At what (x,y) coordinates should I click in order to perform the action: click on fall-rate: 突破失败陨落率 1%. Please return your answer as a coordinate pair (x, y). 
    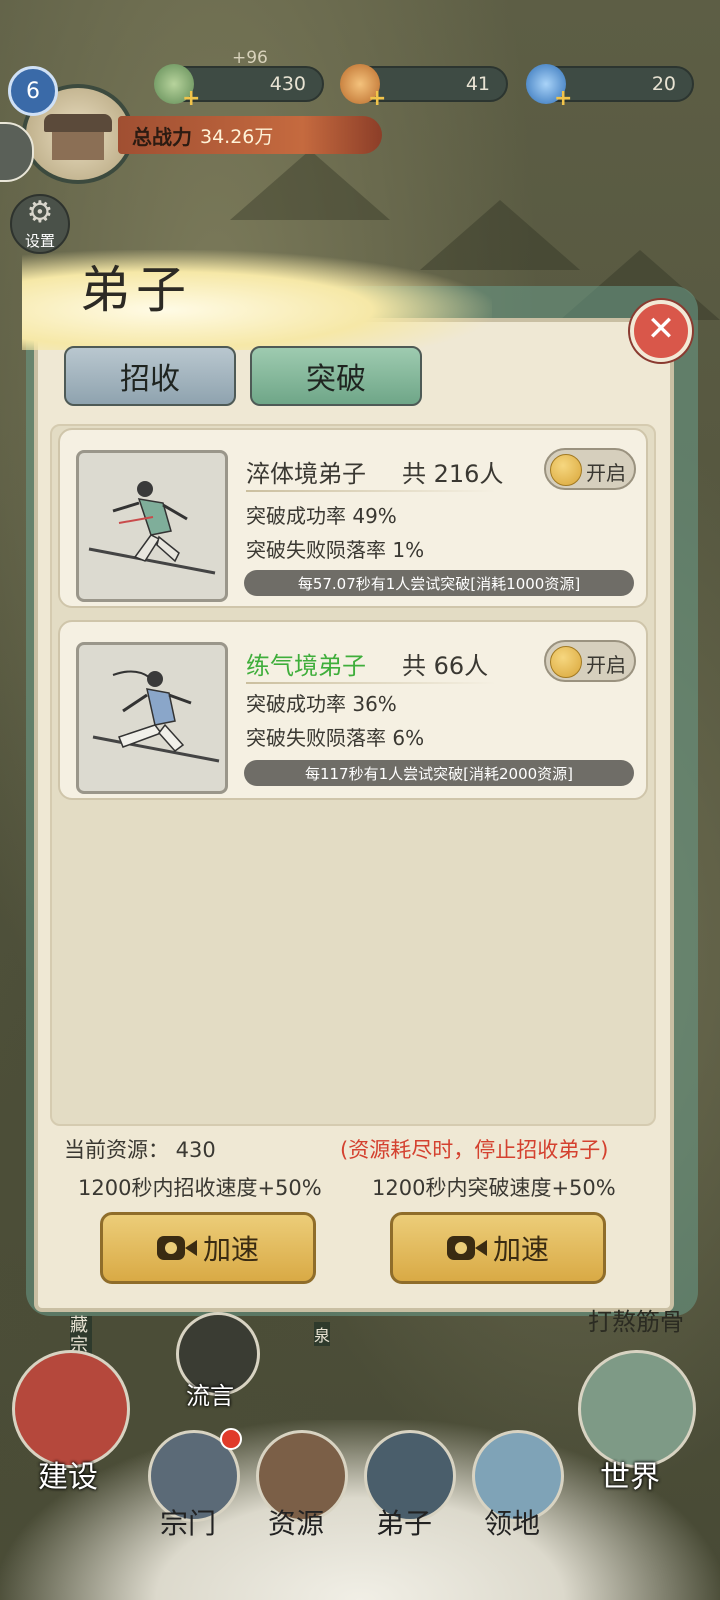
    Looking at the image, I should click on (335, 550).